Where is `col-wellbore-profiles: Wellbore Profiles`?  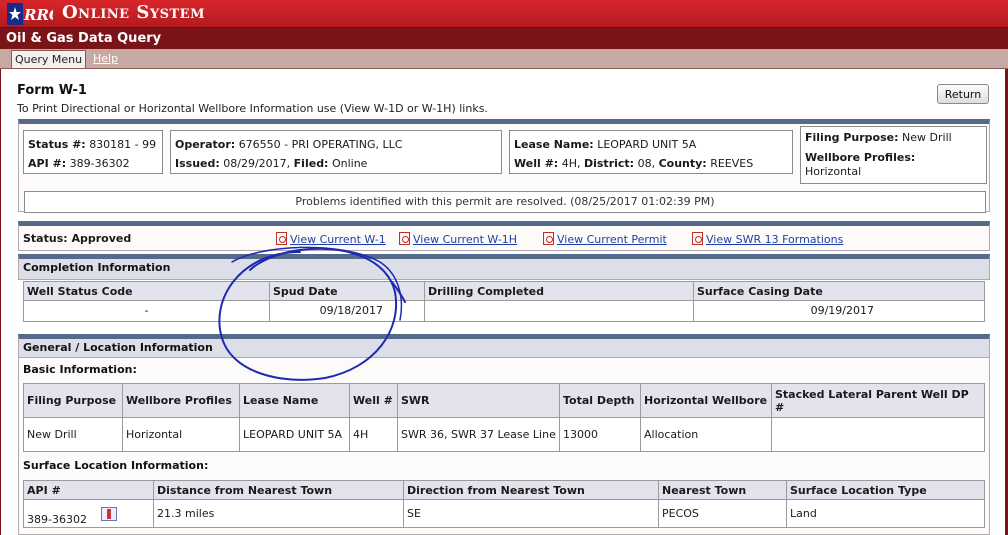 col-wellbore-profiles: Wellbore Profiles is located at coordinates (181, 400).